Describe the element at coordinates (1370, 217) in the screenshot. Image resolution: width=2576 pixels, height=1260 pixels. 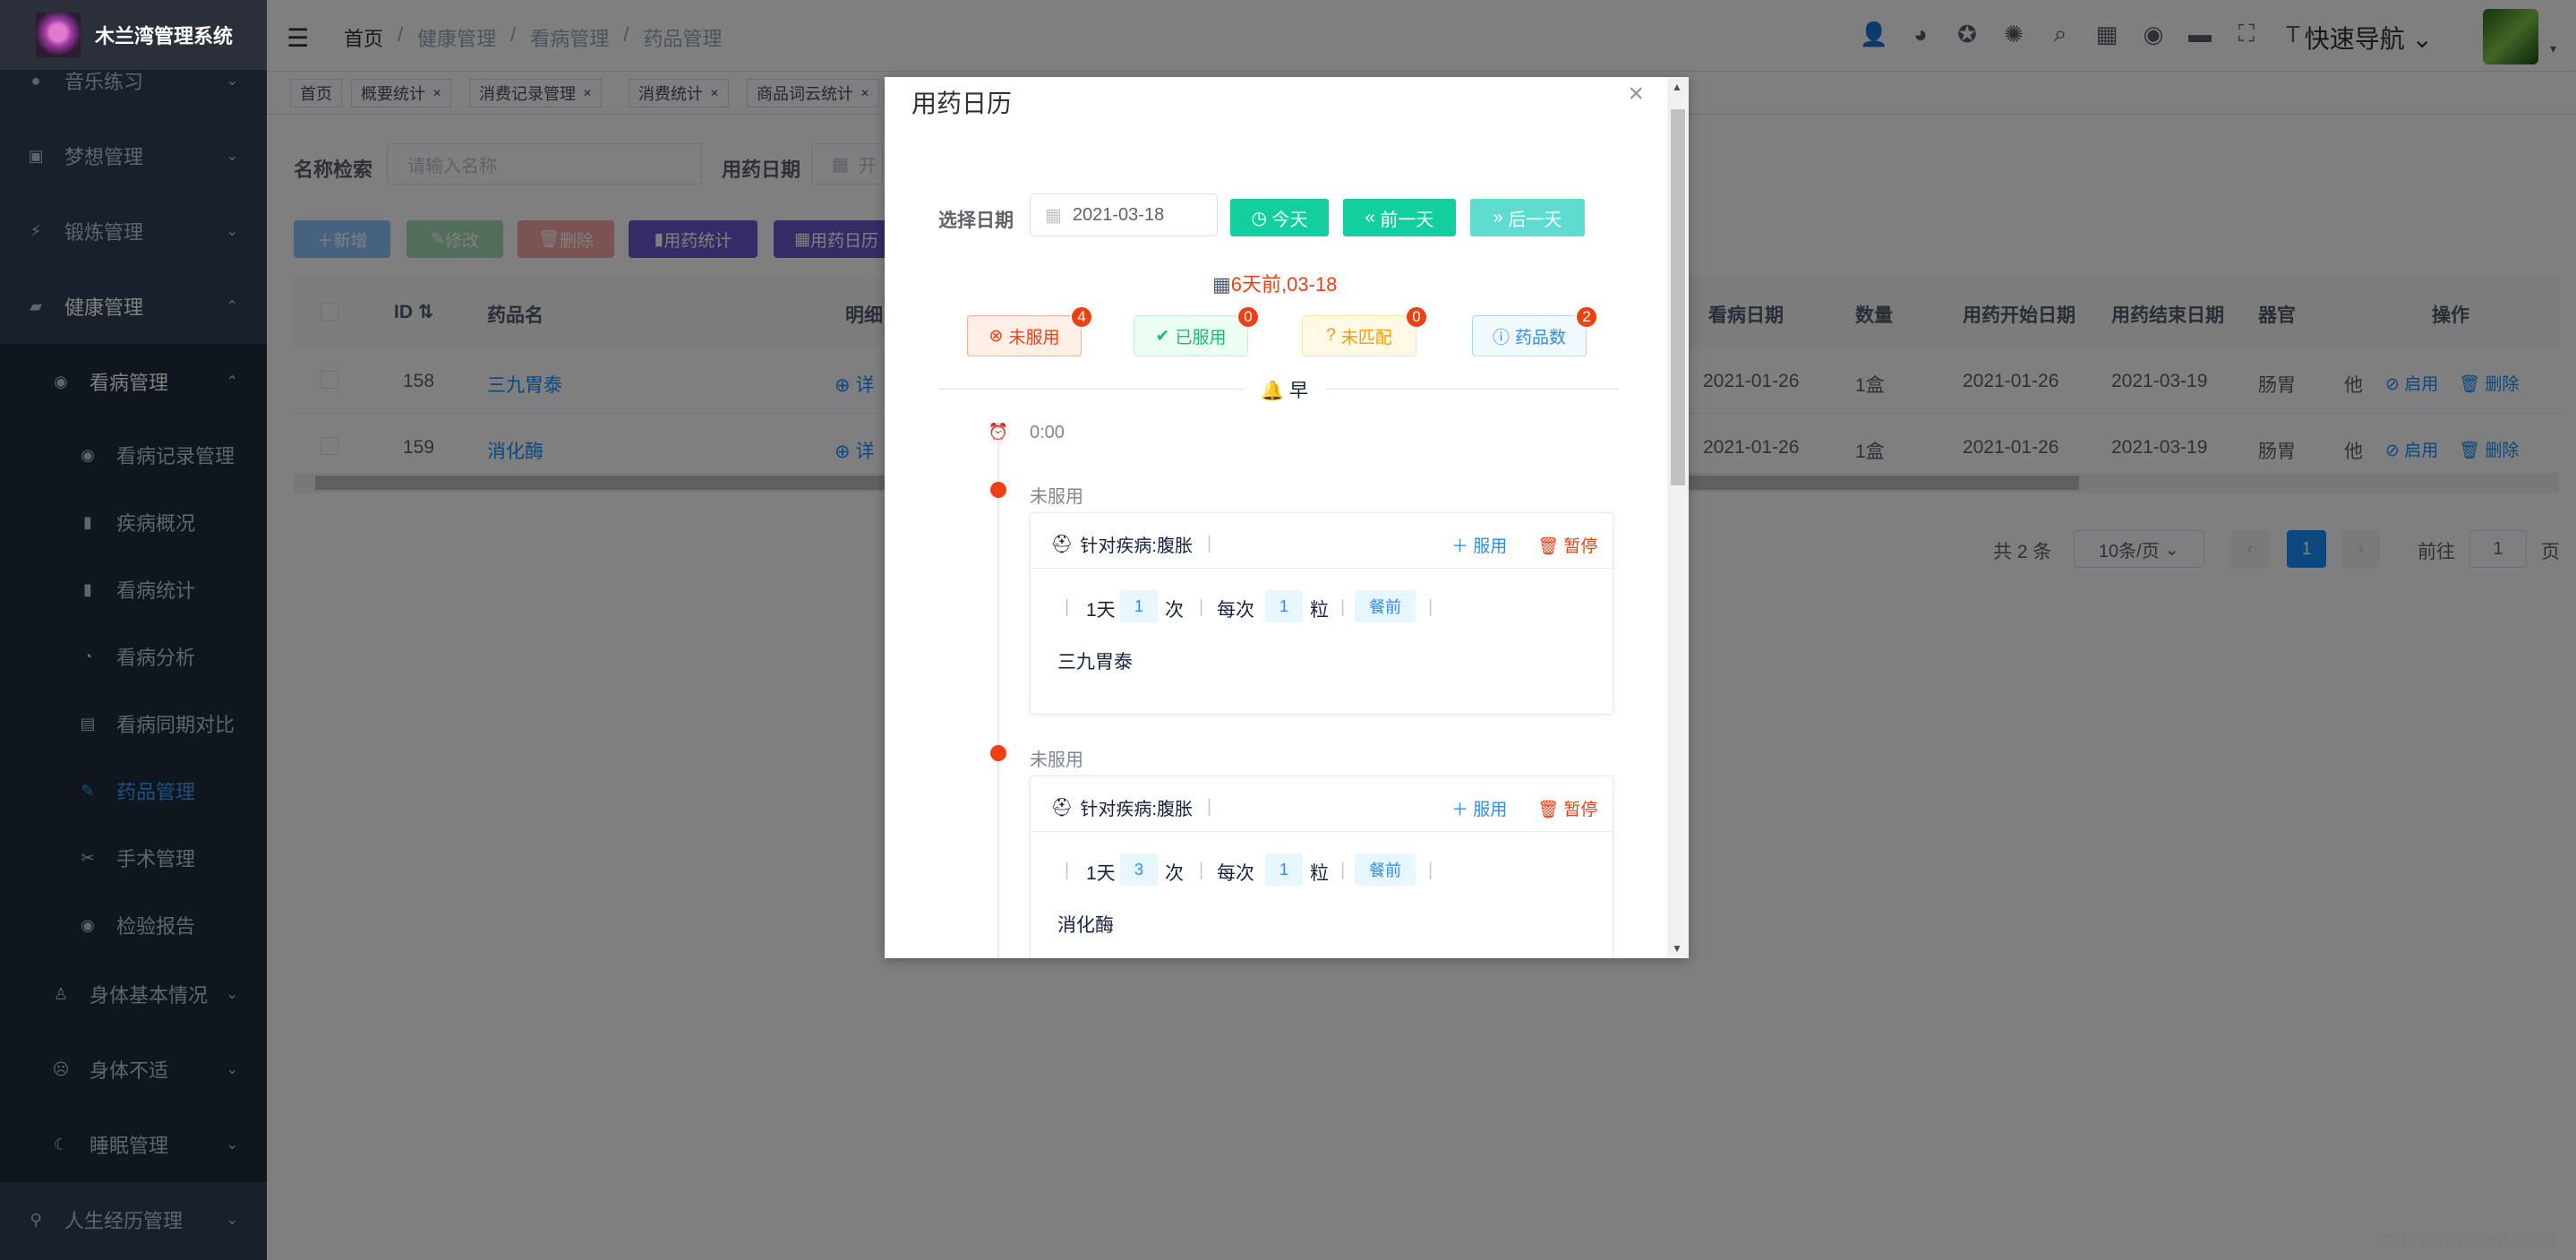
I see `double-left-icon: «` at that location.